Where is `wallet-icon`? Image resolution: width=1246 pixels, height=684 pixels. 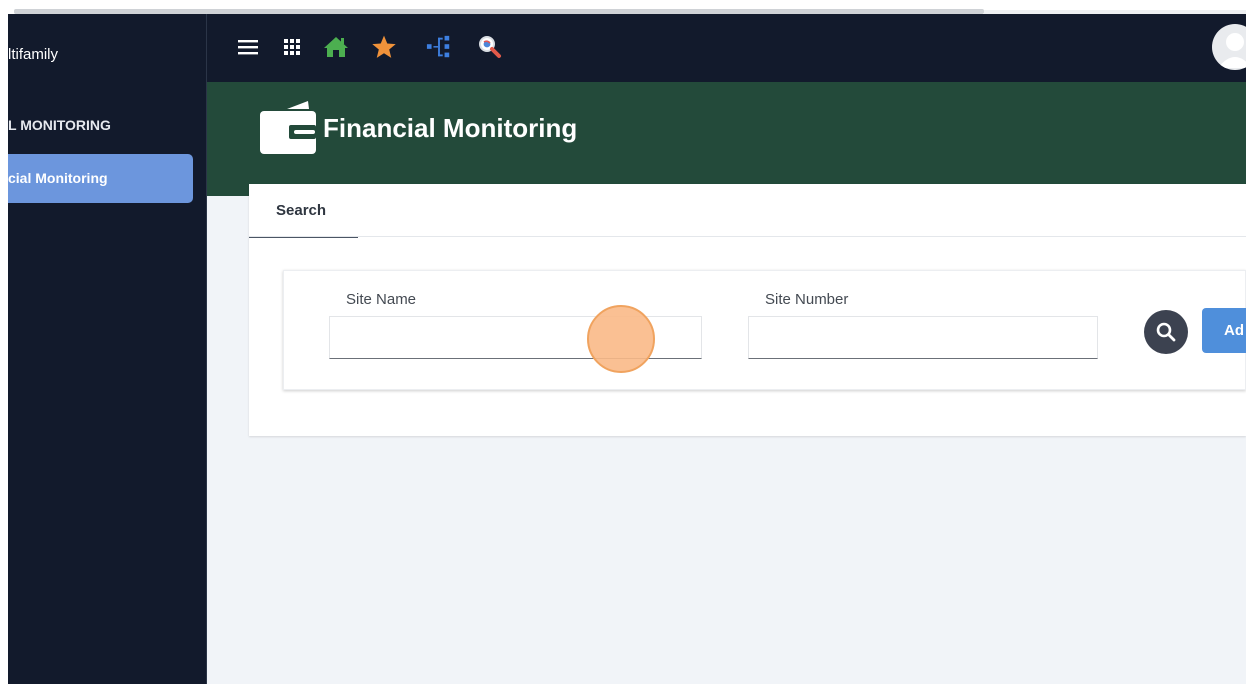 wallet-icon is located at coordinates (288, 130).